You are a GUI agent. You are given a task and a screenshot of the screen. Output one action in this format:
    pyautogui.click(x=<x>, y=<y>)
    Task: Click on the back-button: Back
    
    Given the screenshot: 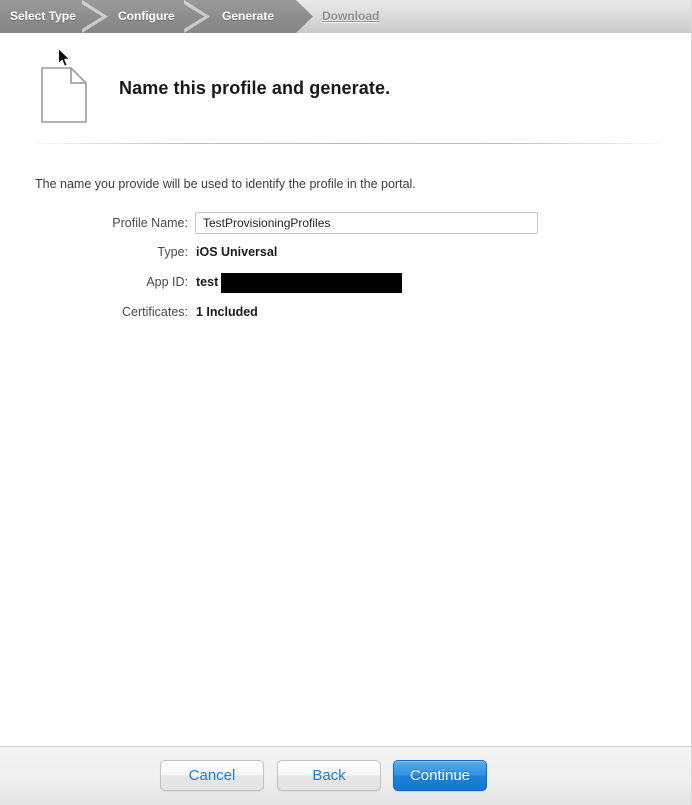 What is the action you would take?
    pyautogui.click(x=329, y=775)
    